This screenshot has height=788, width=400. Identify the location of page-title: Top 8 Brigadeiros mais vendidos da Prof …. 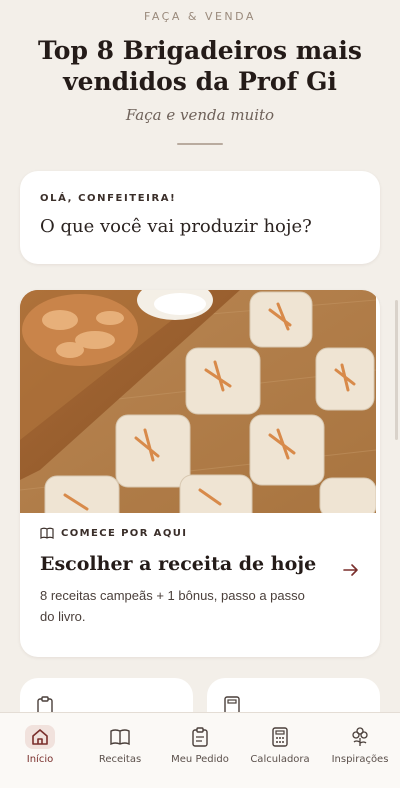
(200, 66).